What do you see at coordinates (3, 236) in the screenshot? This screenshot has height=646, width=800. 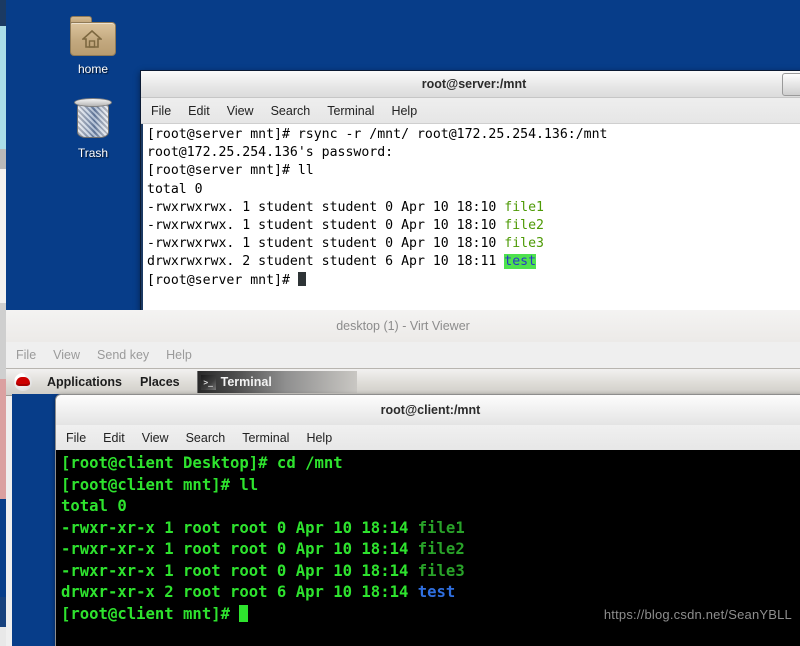 I see `edge-window-sliver-white` at bounding box center [3, 236].